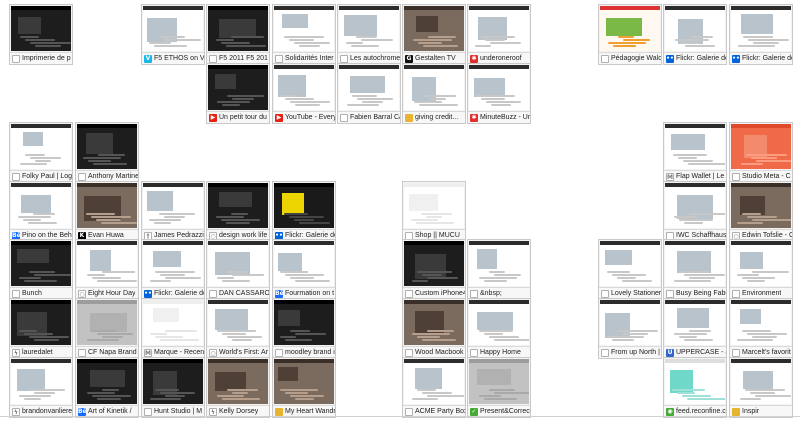 The width and height of the screenshot is (800, 421). Describe the element at coordinates (82, 294) in the screenshot. I see `circle-icon: ○` at that location.